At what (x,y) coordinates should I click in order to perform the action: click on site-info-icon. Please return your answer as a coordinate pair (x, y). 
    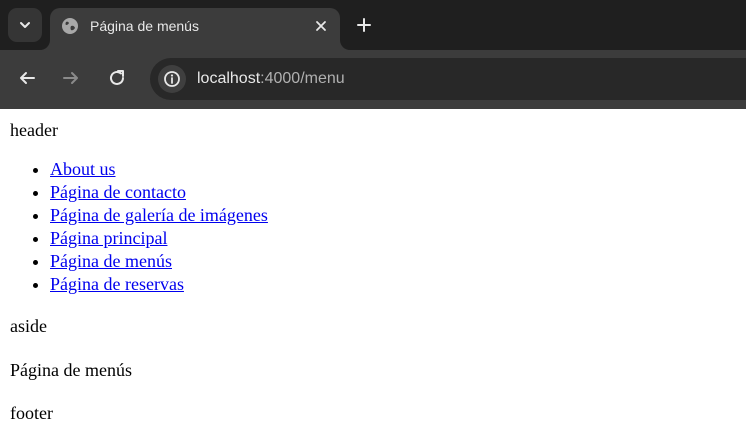
    Looking at the image, I should click on (172, 79).